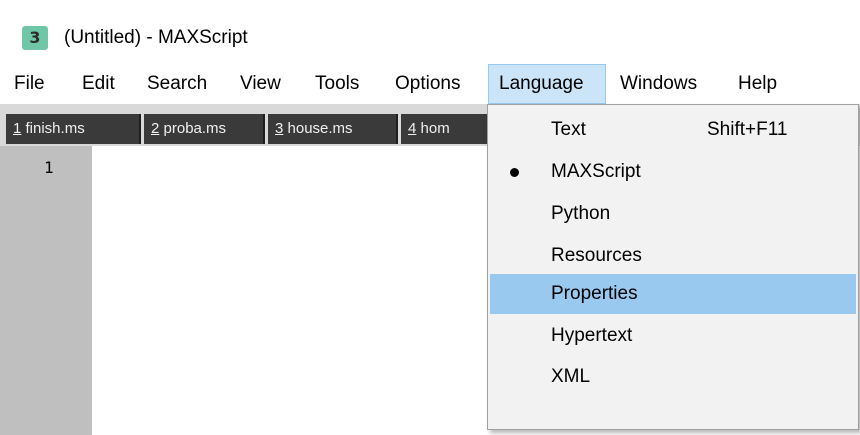 The image size is (860, 435). I want to click on menu-file: File, so click(29, 84).